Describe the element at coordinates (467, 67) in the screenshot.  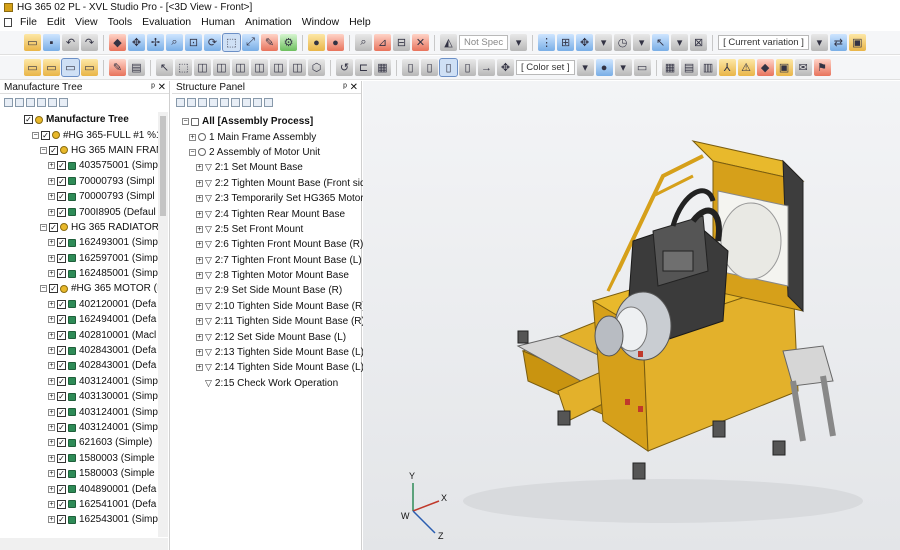
I see `cylinder-outline-icon: ▯` at that location.